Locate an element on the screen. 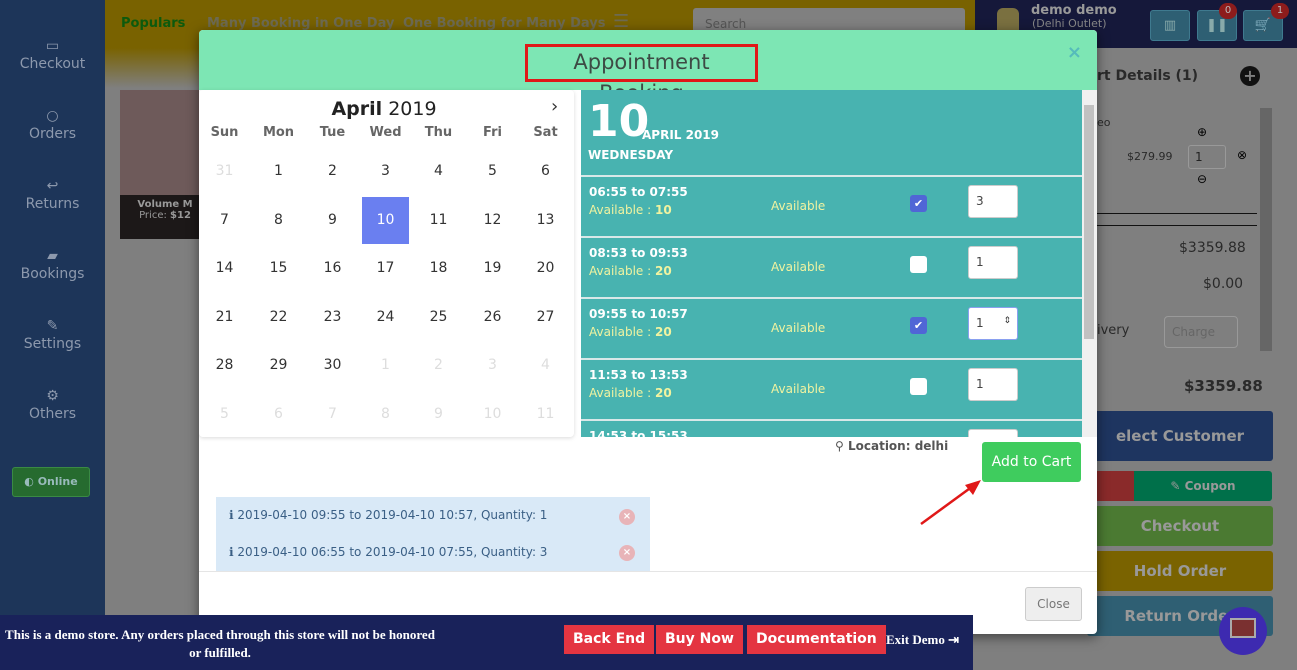  calendar-day: 30 is located at coordinates (332, 365).